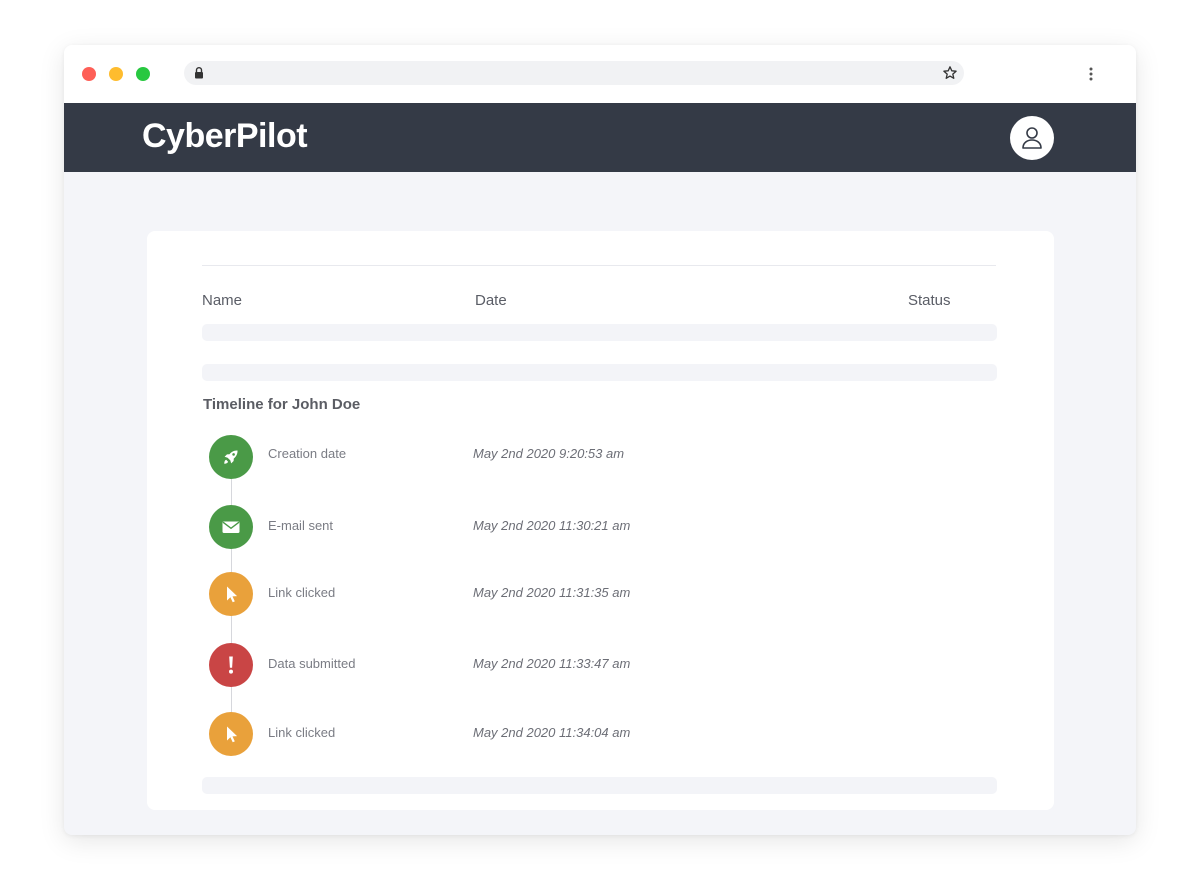 The width and height of the screenshot is (1200, 891). What do you see at coordinates (89, 74) in the screenshot?
I see `window-close-button` at bounding box center [89, 74].